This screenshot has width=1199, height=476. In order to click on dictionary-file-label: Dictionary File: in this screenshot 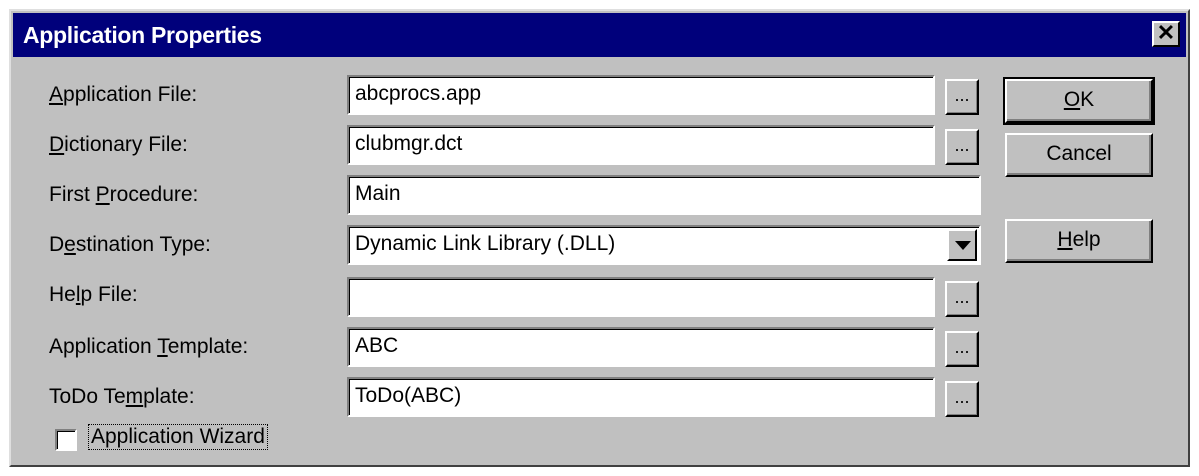, I will do `click(118, 144)`.